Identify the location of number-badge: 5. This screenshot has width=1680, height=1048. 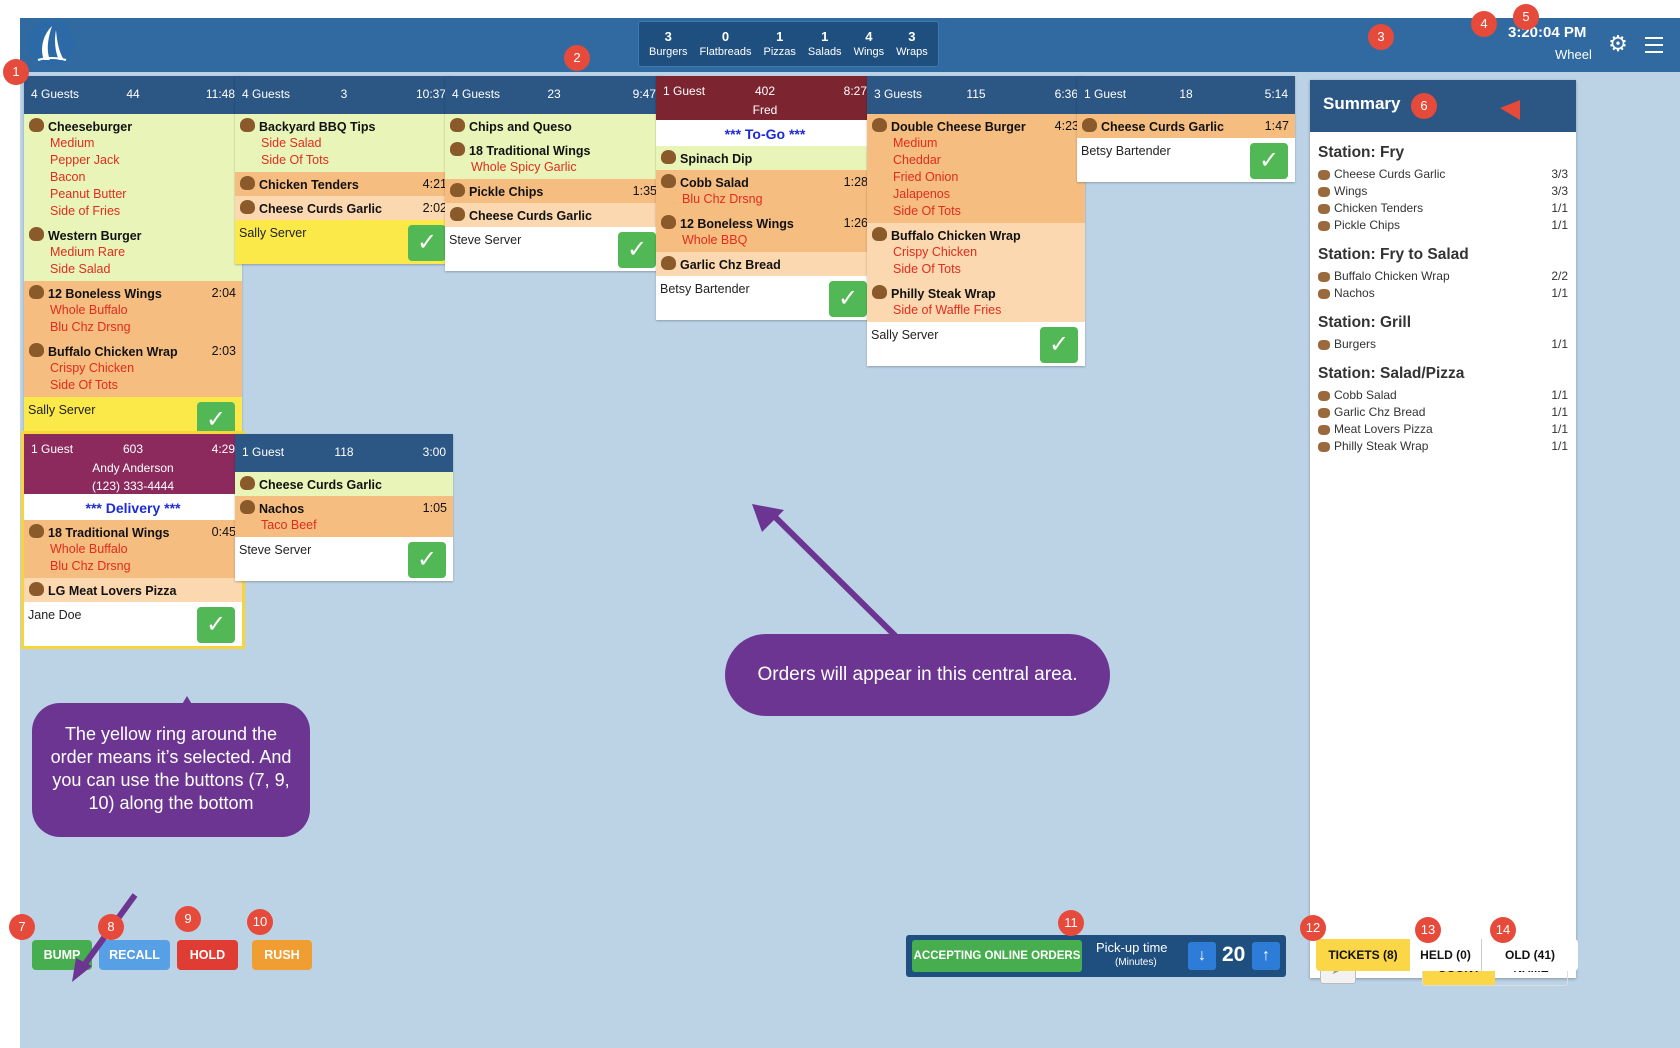
(1526, 17).